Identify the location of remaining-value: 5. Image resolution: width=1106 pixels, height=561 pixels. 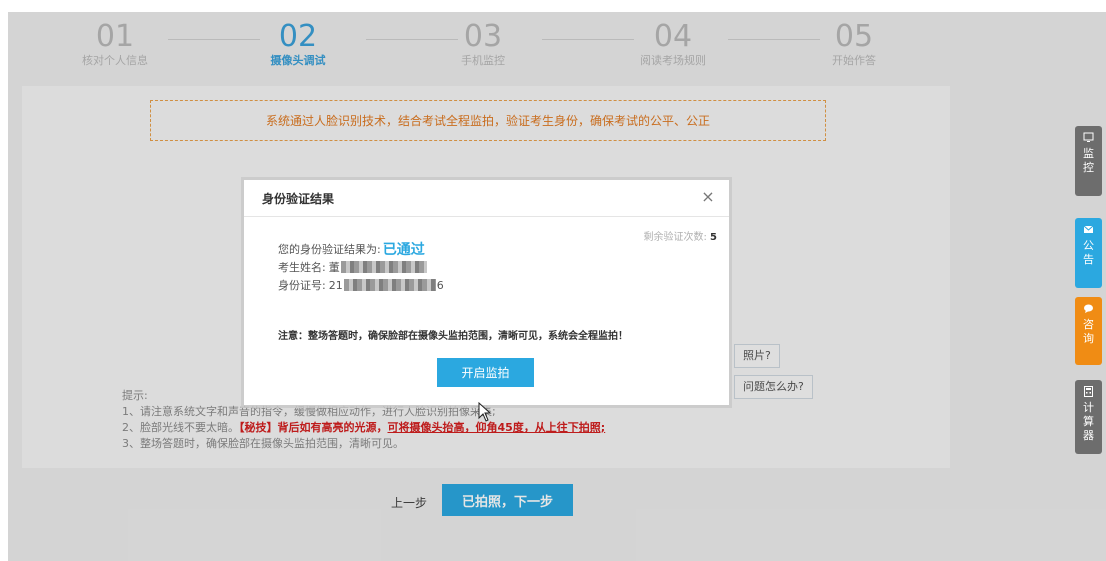
(713, 237).